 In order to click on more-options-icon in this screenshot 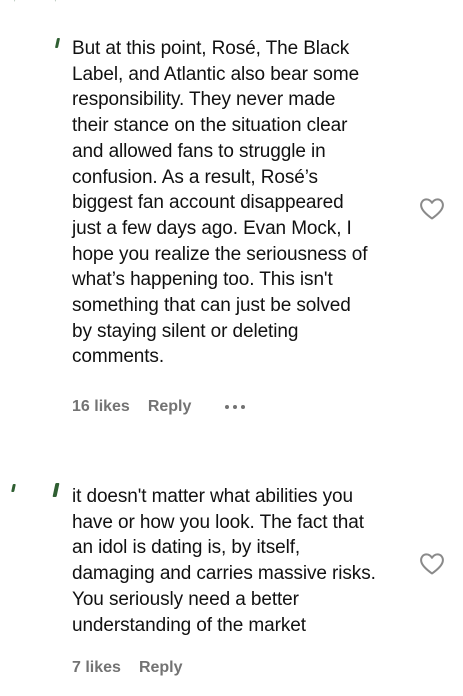, I will do `click(235, 407)`.